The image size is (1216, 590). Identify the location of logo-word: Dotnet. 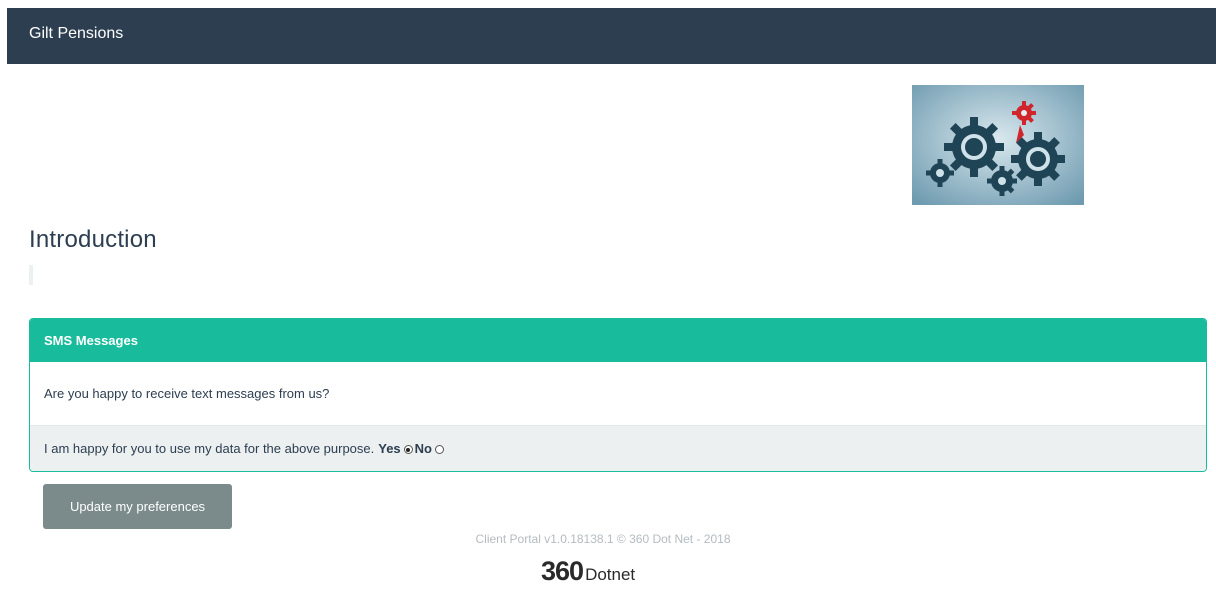
(610, 574).